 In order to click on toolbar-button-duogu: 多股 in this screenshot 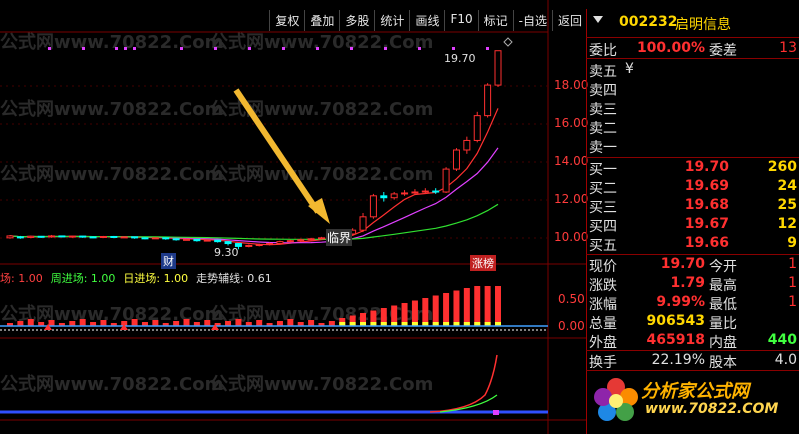, I will do `click(356, 20)`.